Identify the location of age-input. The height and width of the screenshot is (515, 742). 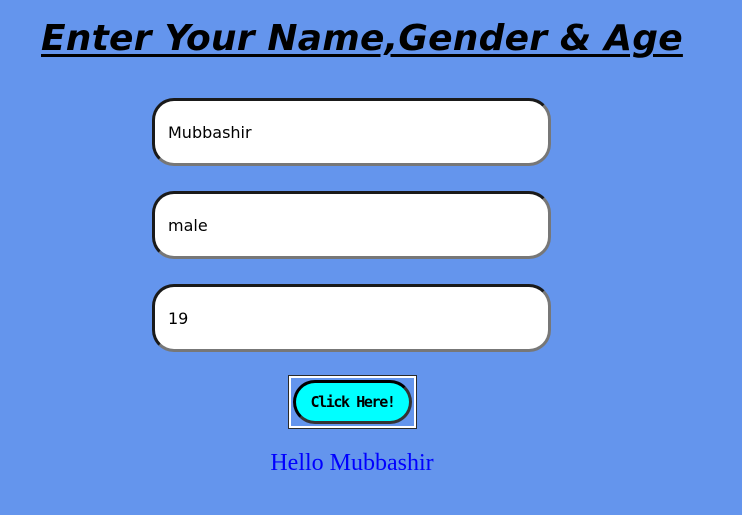
(351, 318).